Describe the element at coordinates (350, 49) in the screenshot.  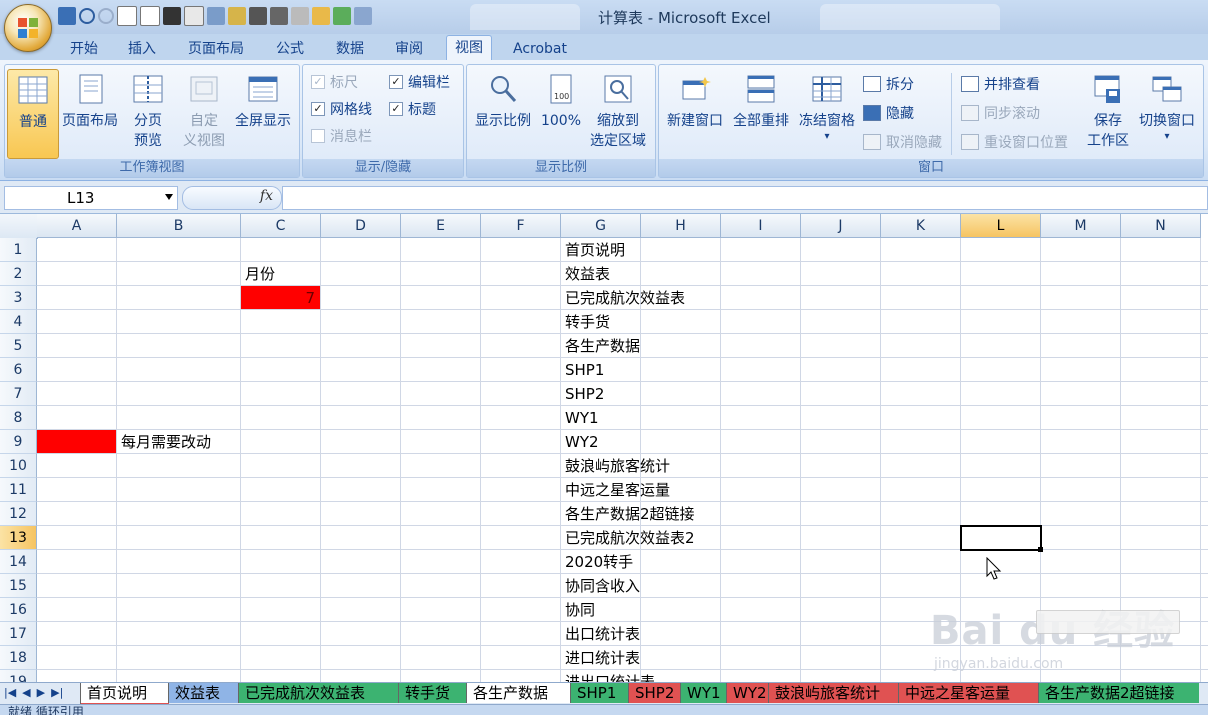
I see `tab-data: 数据` at that location.